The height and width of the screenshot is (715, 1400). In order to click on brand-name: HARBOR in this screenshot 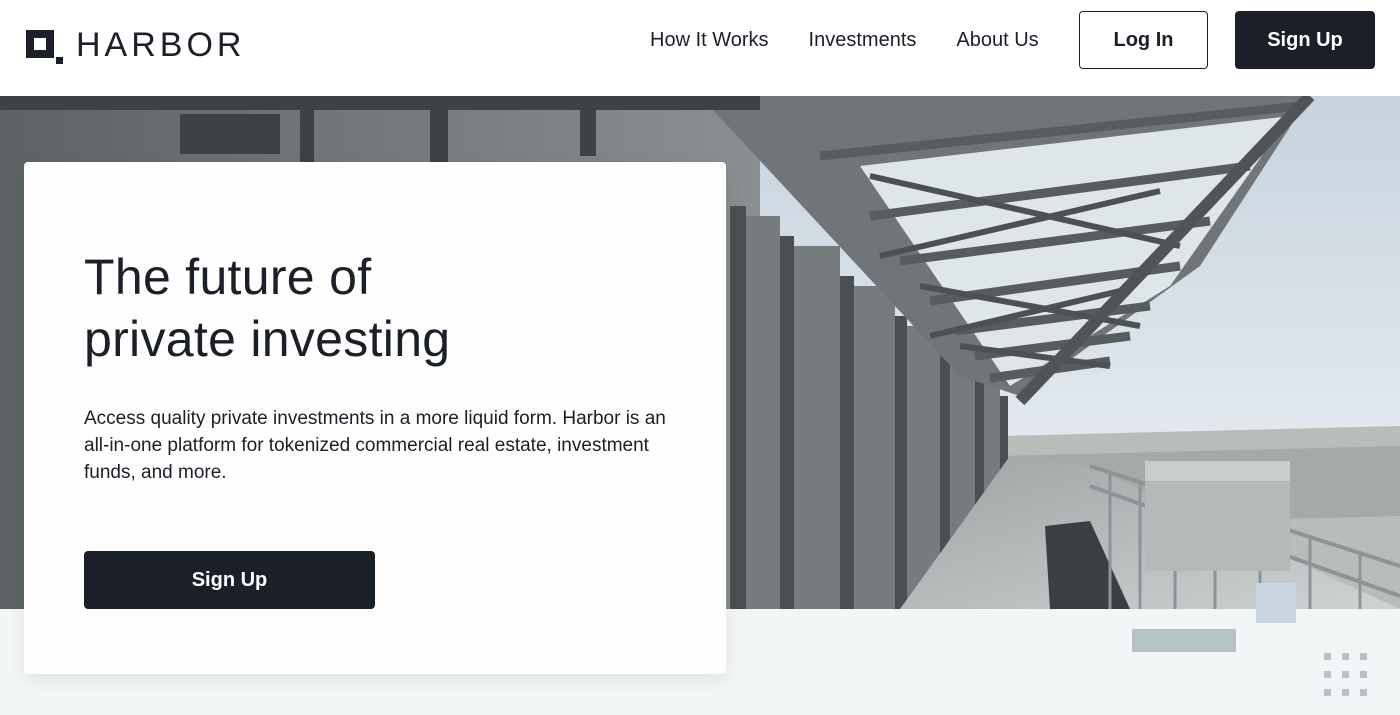, I will do `click(161, 44)`.